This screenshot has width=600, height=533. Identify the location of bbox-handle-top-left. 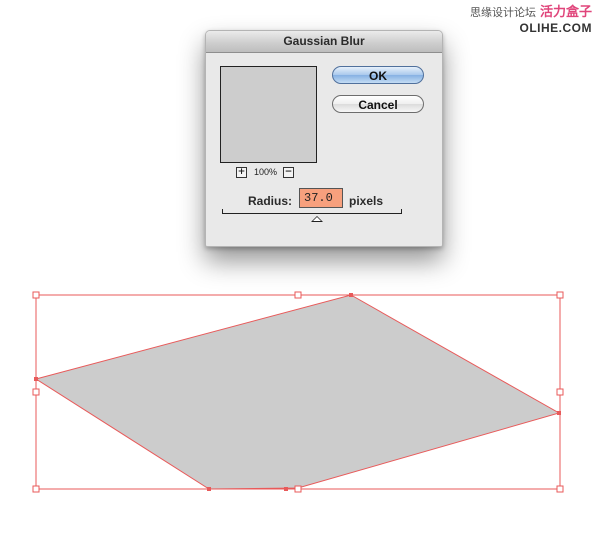
(36, 295).